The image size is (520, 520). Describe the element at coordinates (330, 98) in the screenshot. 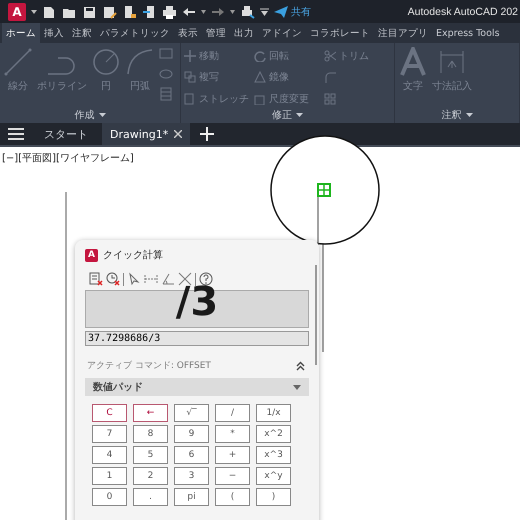

I see `array-icon` at that location.